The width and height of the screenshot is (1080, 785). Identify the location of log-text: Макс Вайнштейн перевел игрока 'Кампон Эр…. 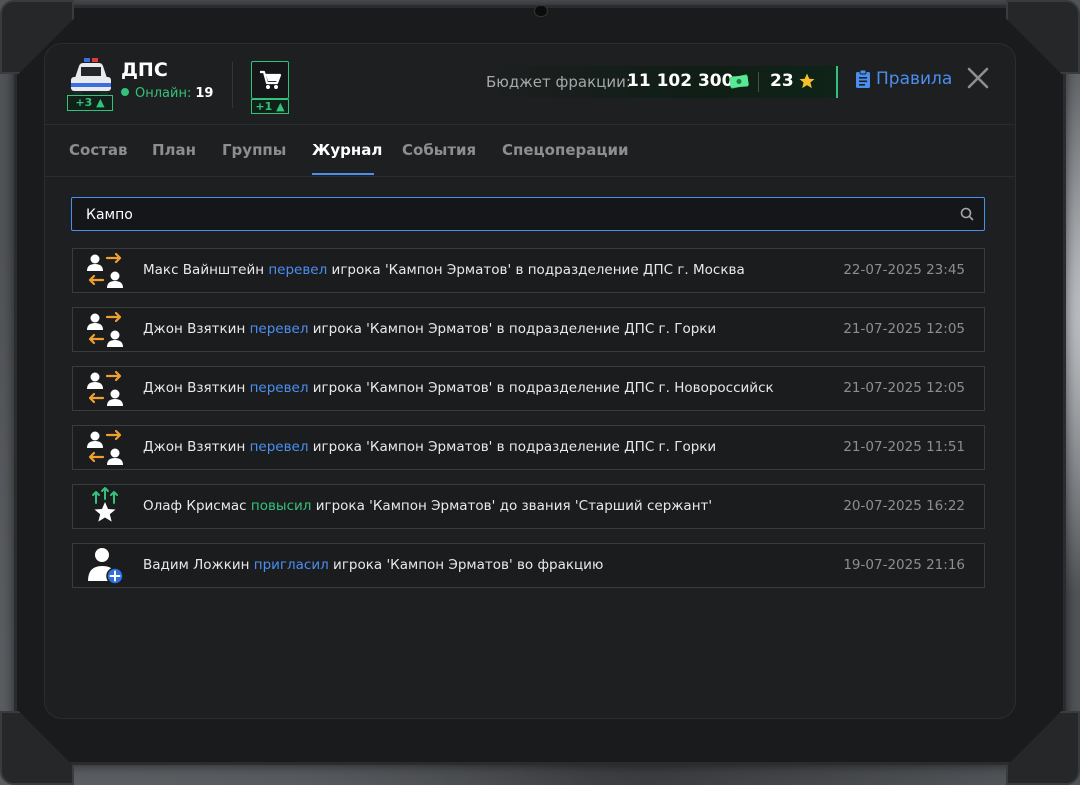
(444, 270).